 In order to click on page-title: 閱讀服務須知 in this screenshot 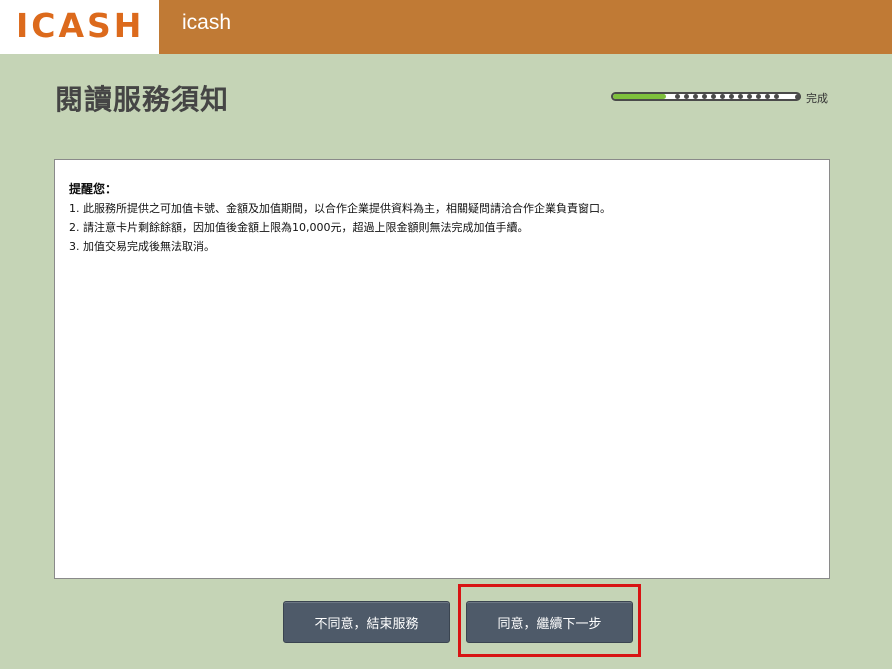, I will do `click(142, 99)`.